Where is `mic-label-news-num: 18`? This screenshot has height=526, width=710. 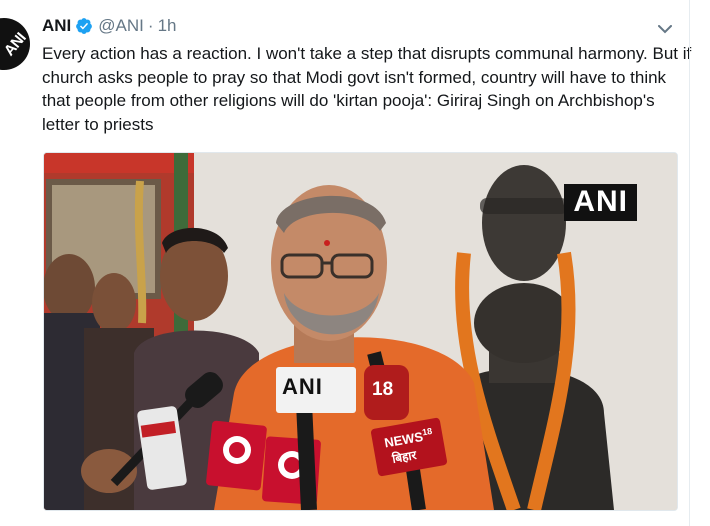
mic-label-news-num: 18 is located at coordinates (427, 431).